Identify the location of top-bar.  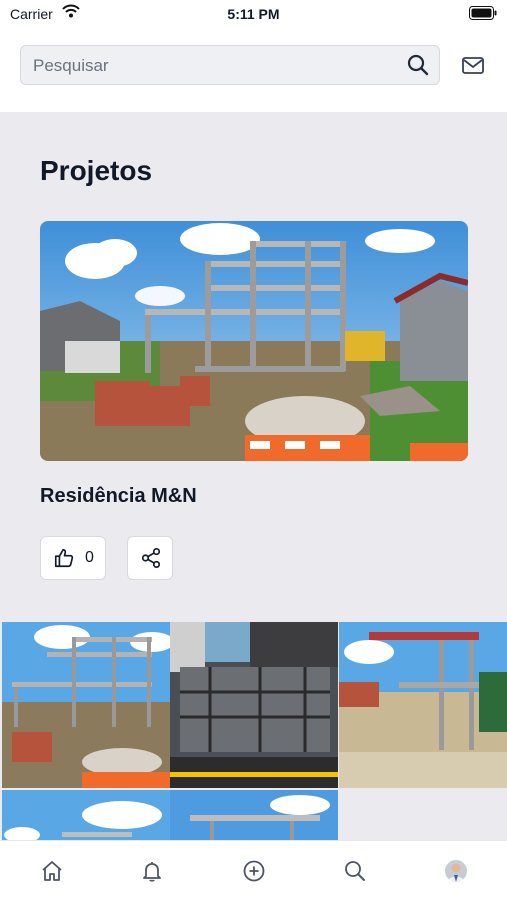
(253, 71).